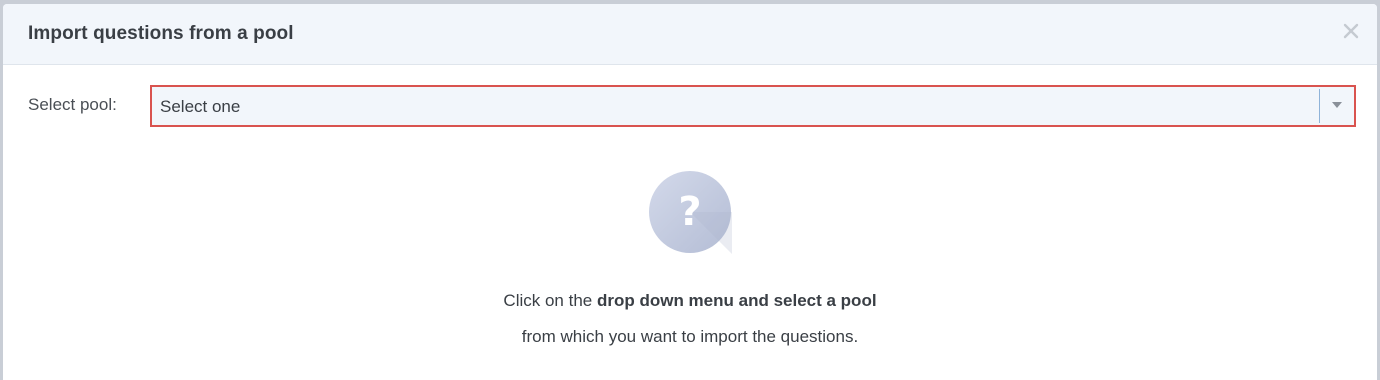  I want to click on close-icon, so click(1351, 31).